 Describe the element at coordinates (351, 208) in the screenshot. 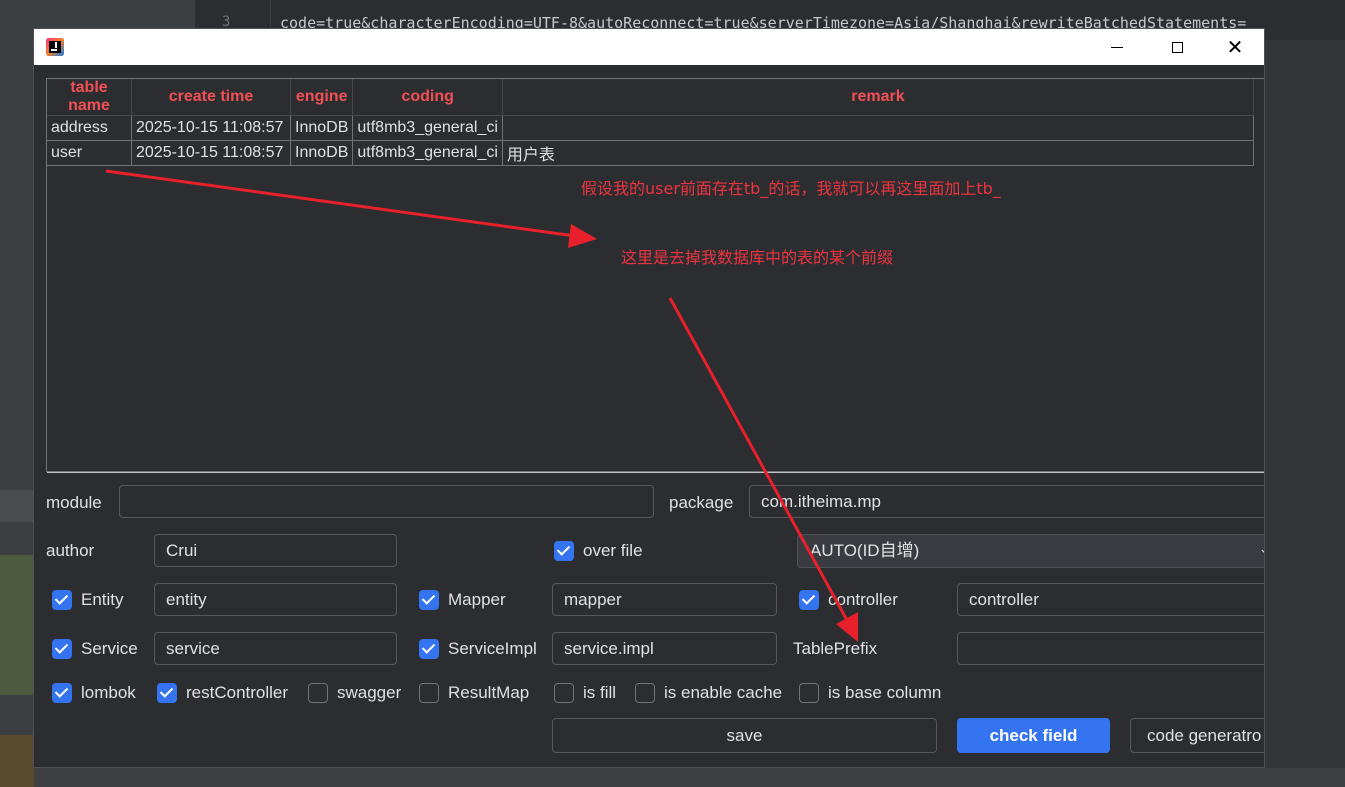

I see `arrow-to-table` at that location.